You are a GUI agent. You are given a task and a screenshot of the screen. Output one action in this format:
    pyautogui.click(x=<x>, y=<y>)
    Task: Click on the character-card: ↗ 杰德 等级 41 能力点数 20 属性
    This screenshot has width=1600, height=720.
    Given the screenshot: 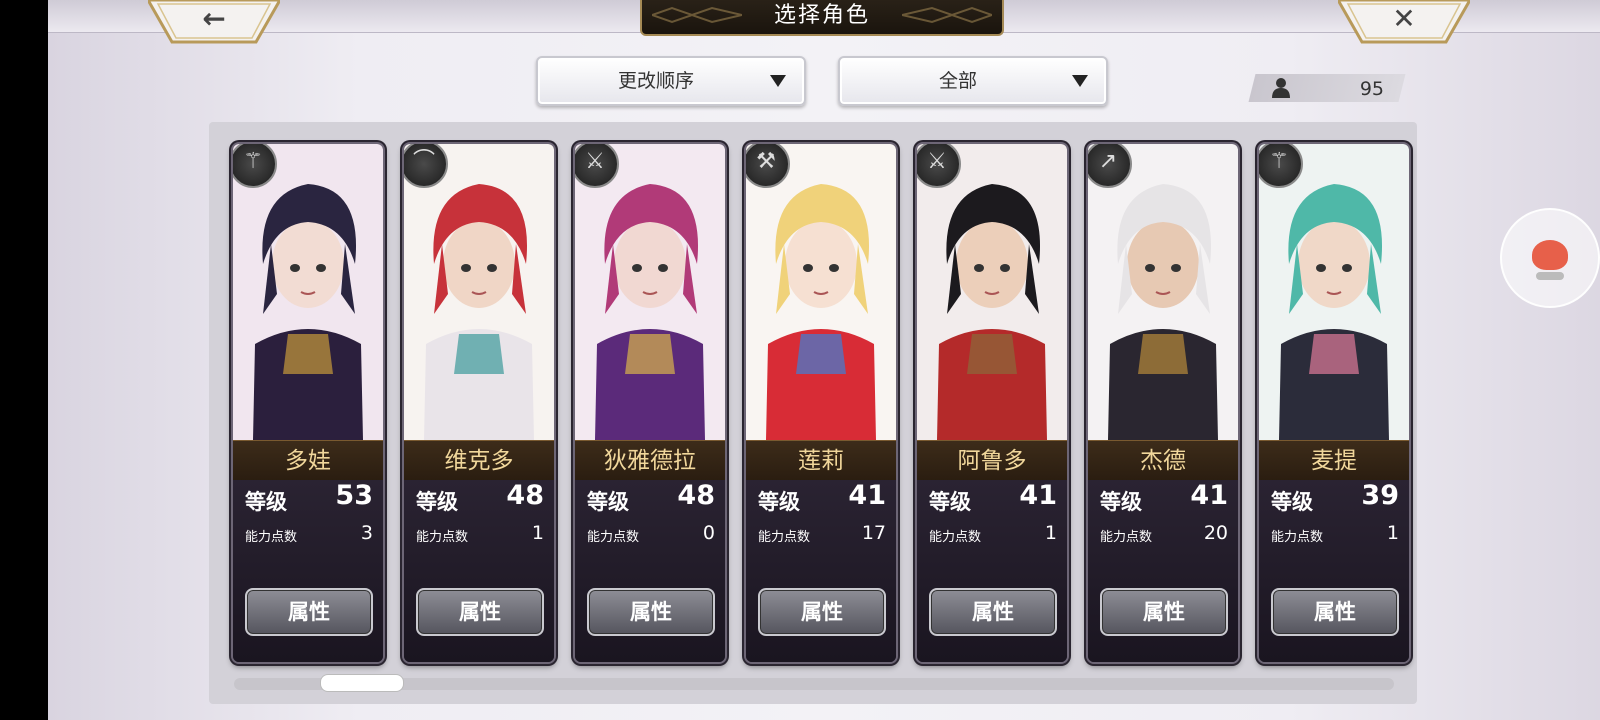 What is the action you would take?
    pyautogui.click(x=1163, y=403)
    